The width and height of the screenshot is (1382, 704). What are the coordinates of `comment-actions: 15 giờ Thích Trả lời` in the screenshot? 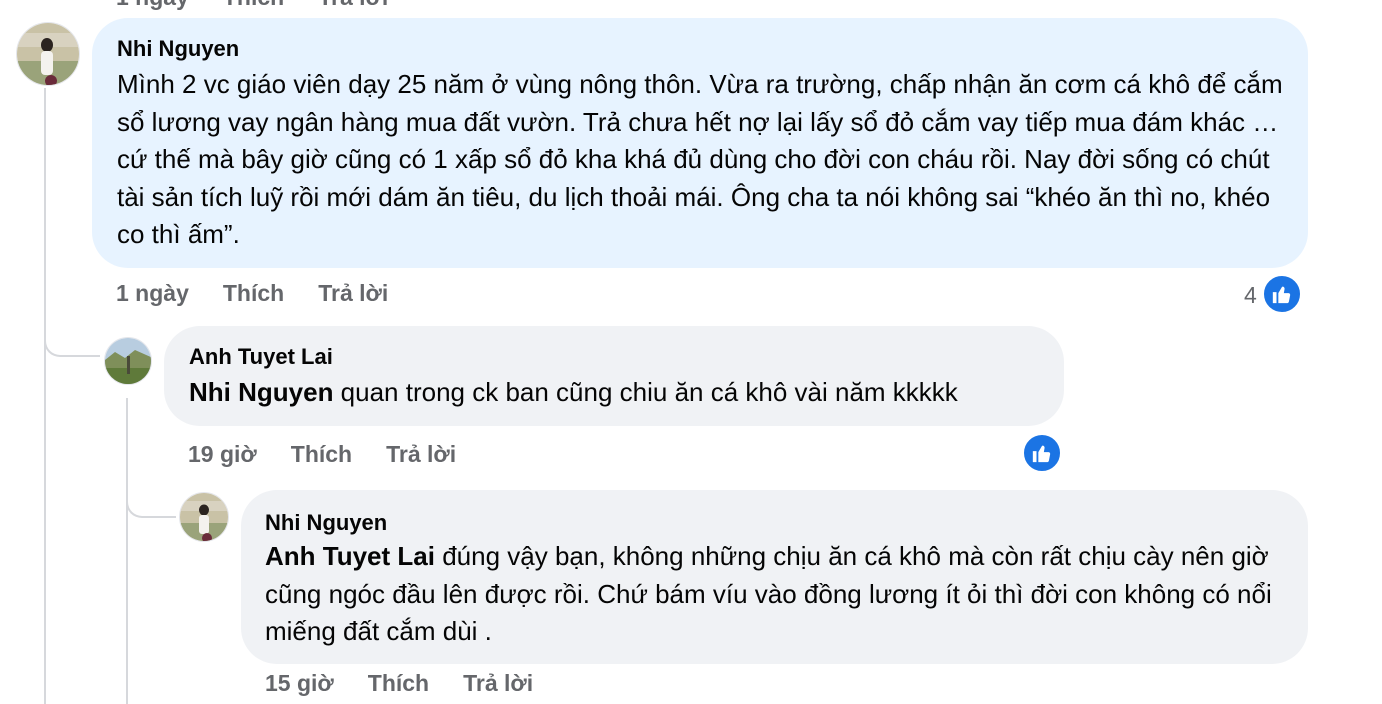 It's located at (416, 683).